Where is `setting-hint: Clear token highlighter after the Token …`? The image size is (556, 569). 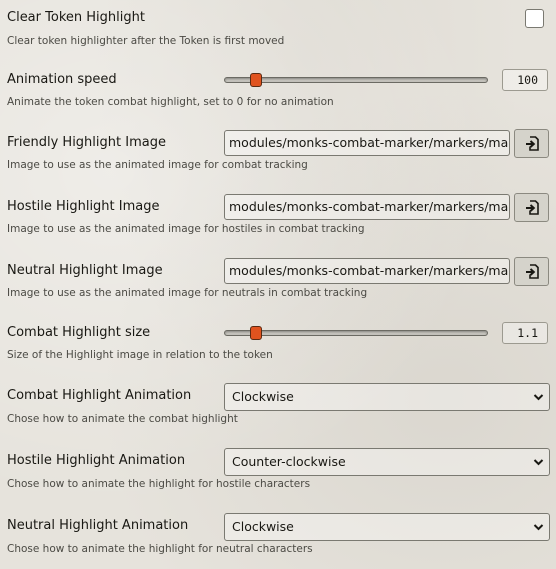 setting-hint: Clear token highlighter after the Token … is located at coordinates (146, 41).